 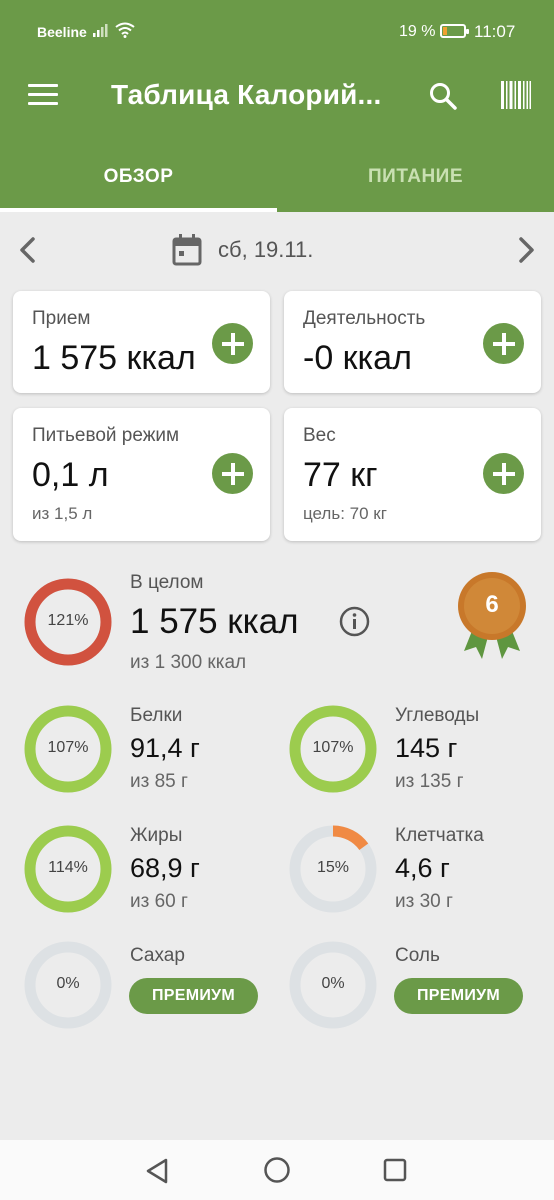 I want to click on achievement-badge: 6, so click(x=492, y=616).